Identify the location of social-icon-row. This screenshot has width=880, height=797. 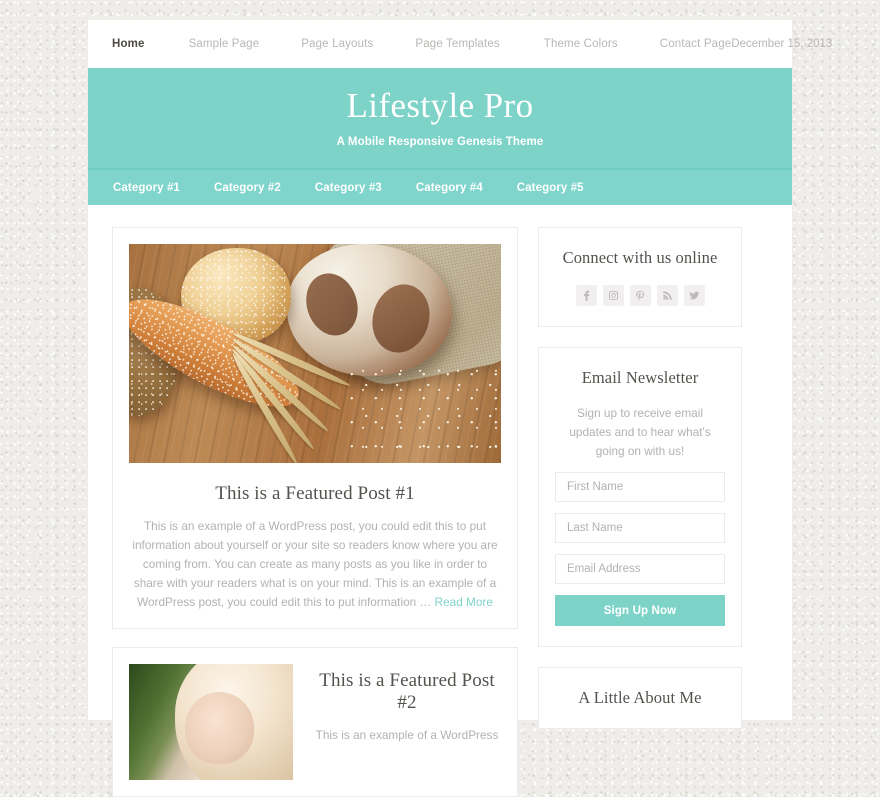
(640, 295).